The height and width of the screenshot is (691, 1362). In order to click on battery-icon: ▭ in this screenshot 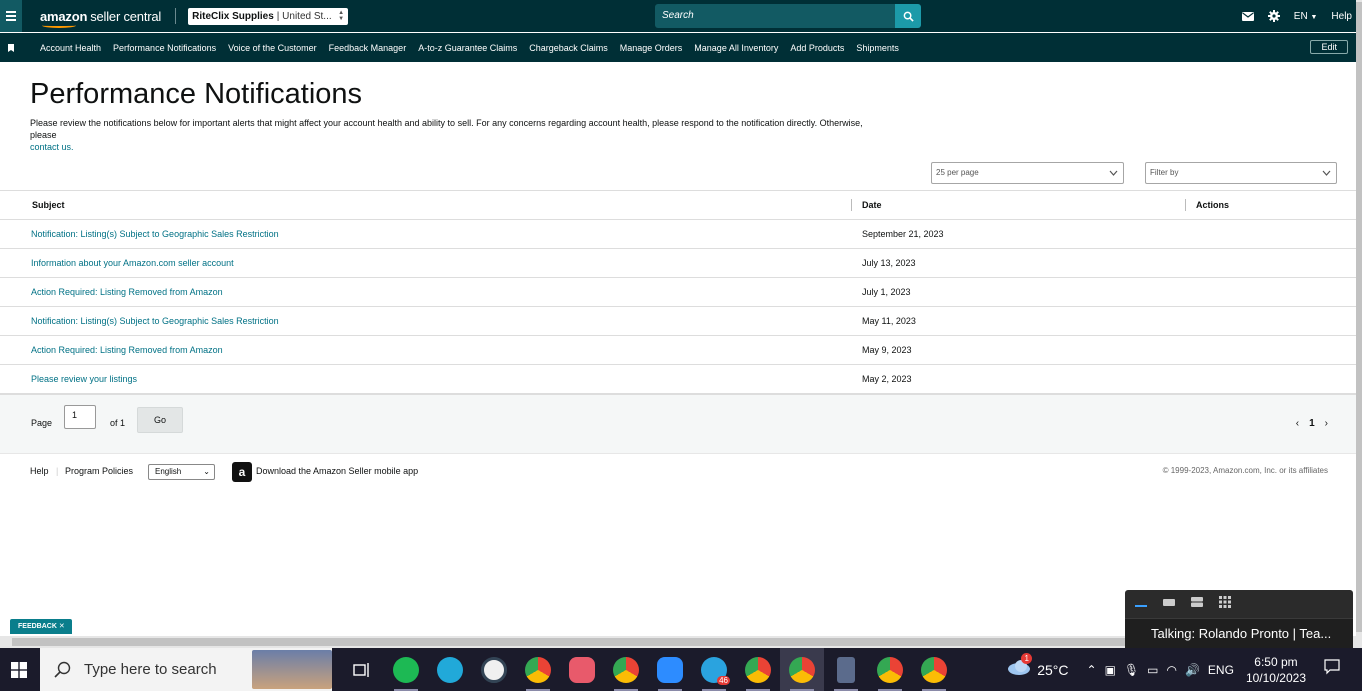, I will do `click(1152, 670)`.